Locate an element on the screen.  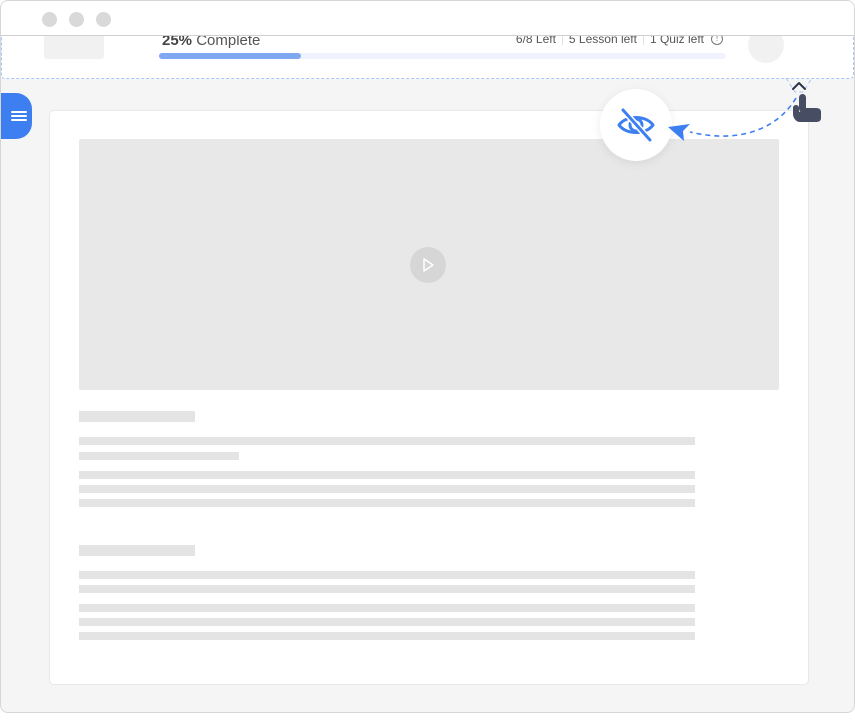
play-button is located at coordinates (428, 265).